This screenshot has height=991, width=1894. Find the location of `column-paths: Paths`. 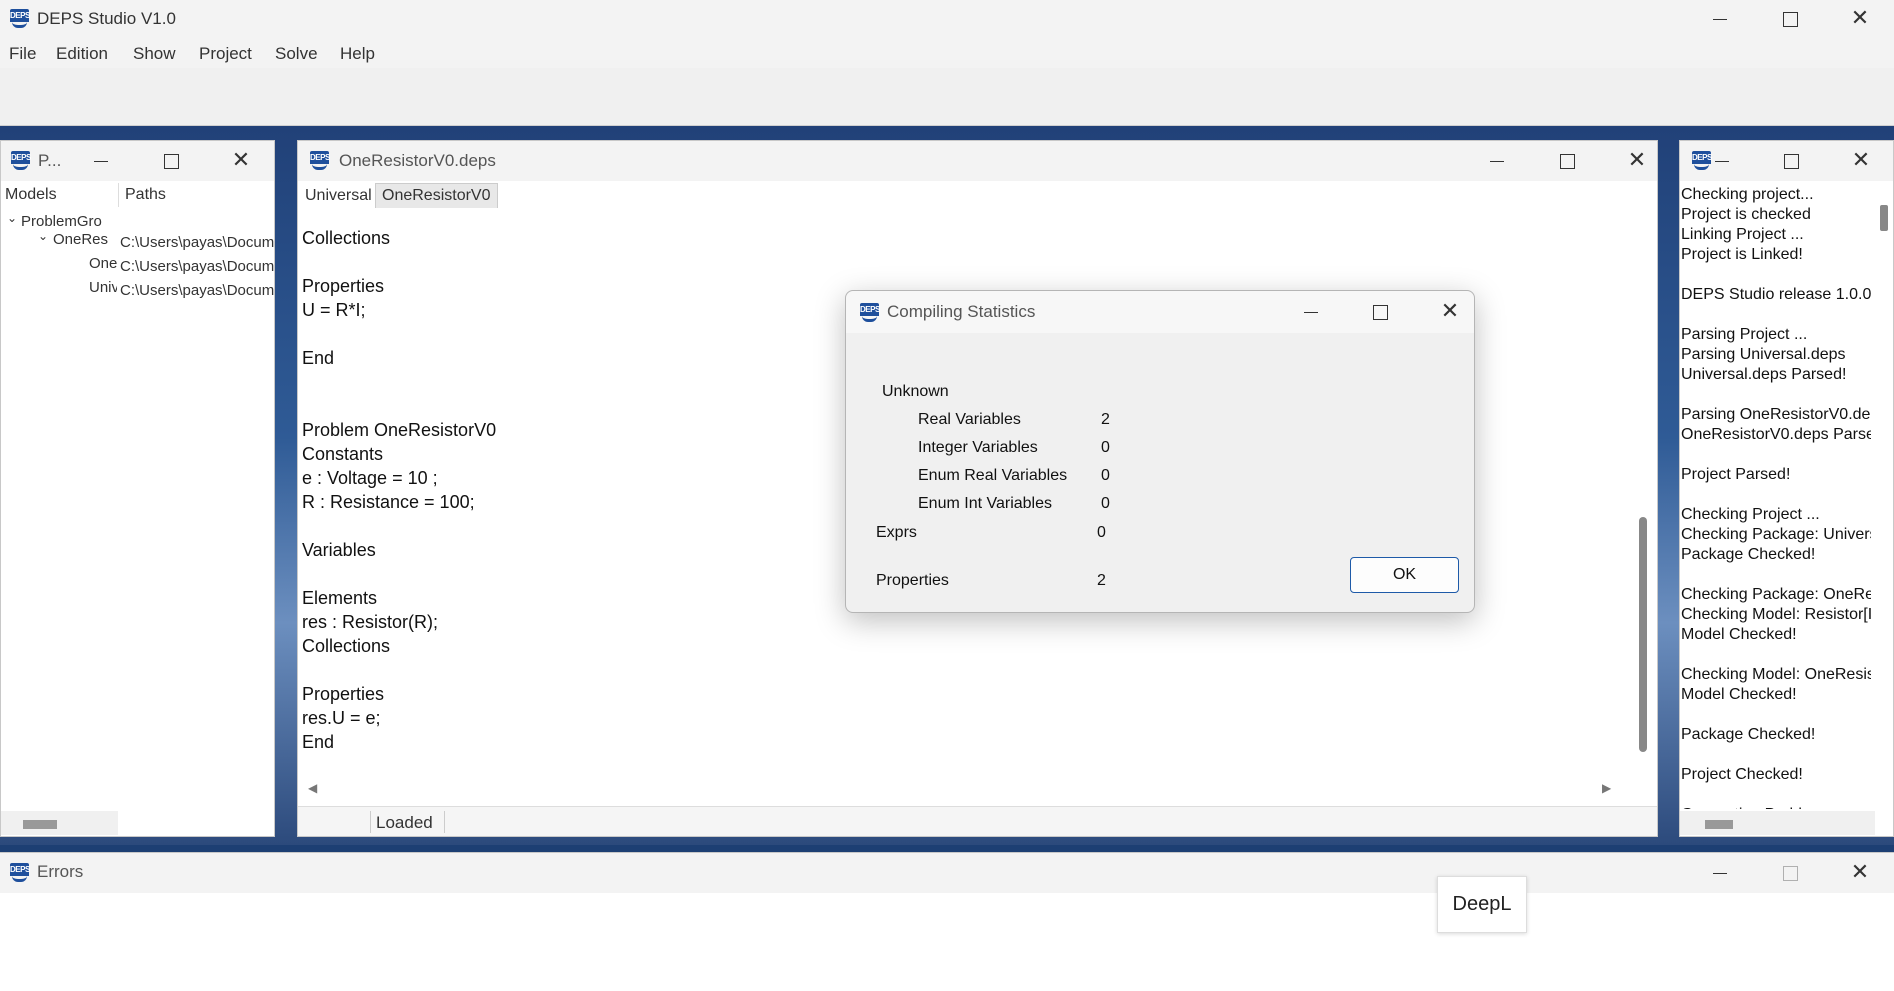

column-paths: Paths is located at coordinates (145, 195).